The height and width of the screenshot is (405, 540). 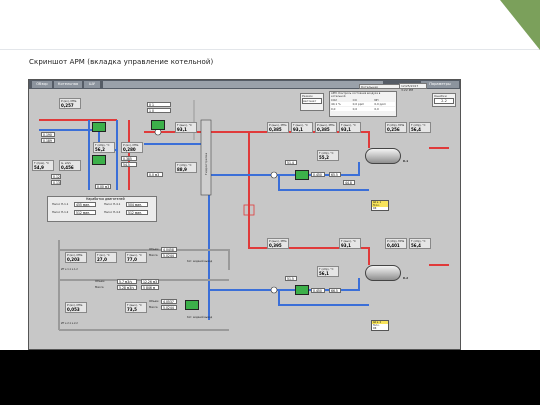 I want to click on tag-up: Т (обр), °С 56,4, so click(x=420, y=127).